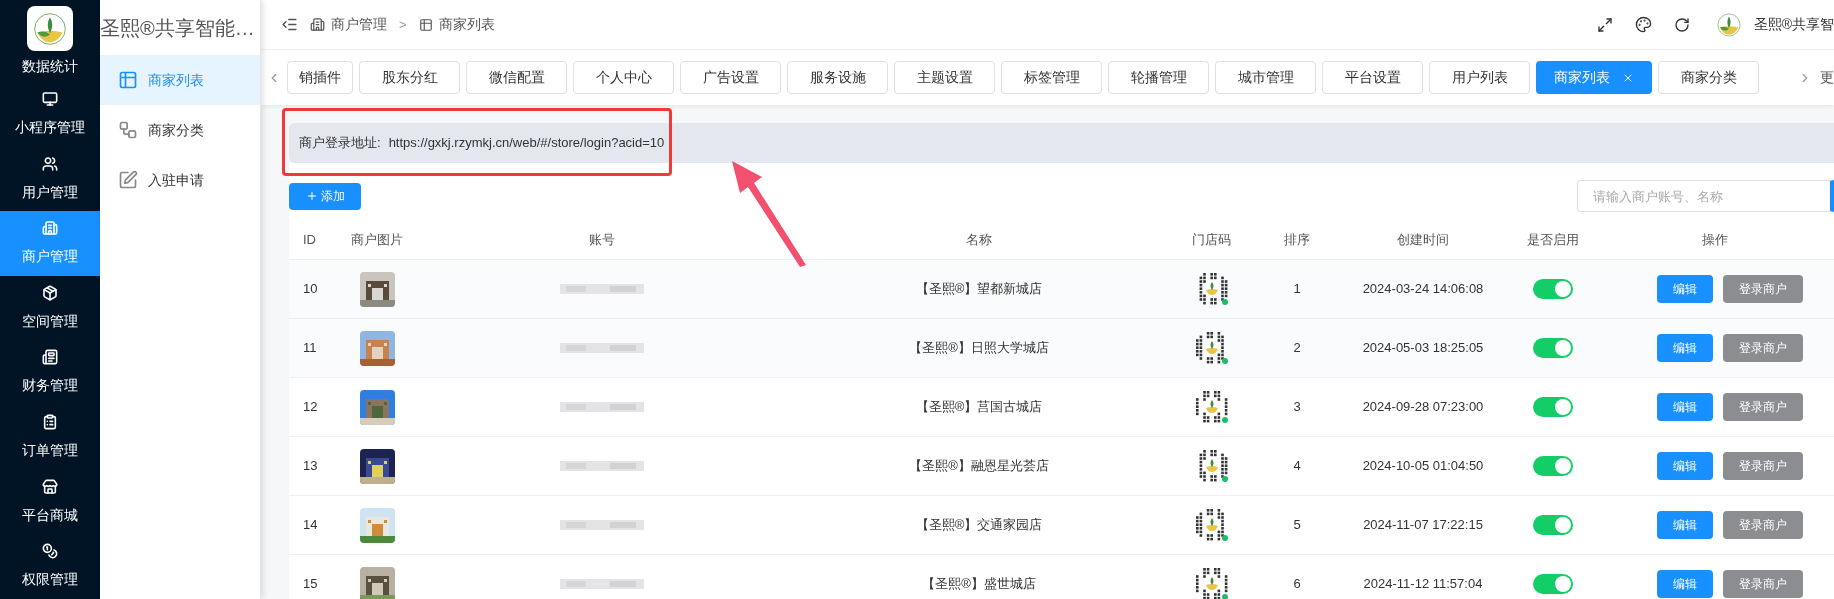  Describe the element at coordinates (979, 525) in the screenshot. I see `table-cell-text: 【圣熙®】交通家园店` at that location.